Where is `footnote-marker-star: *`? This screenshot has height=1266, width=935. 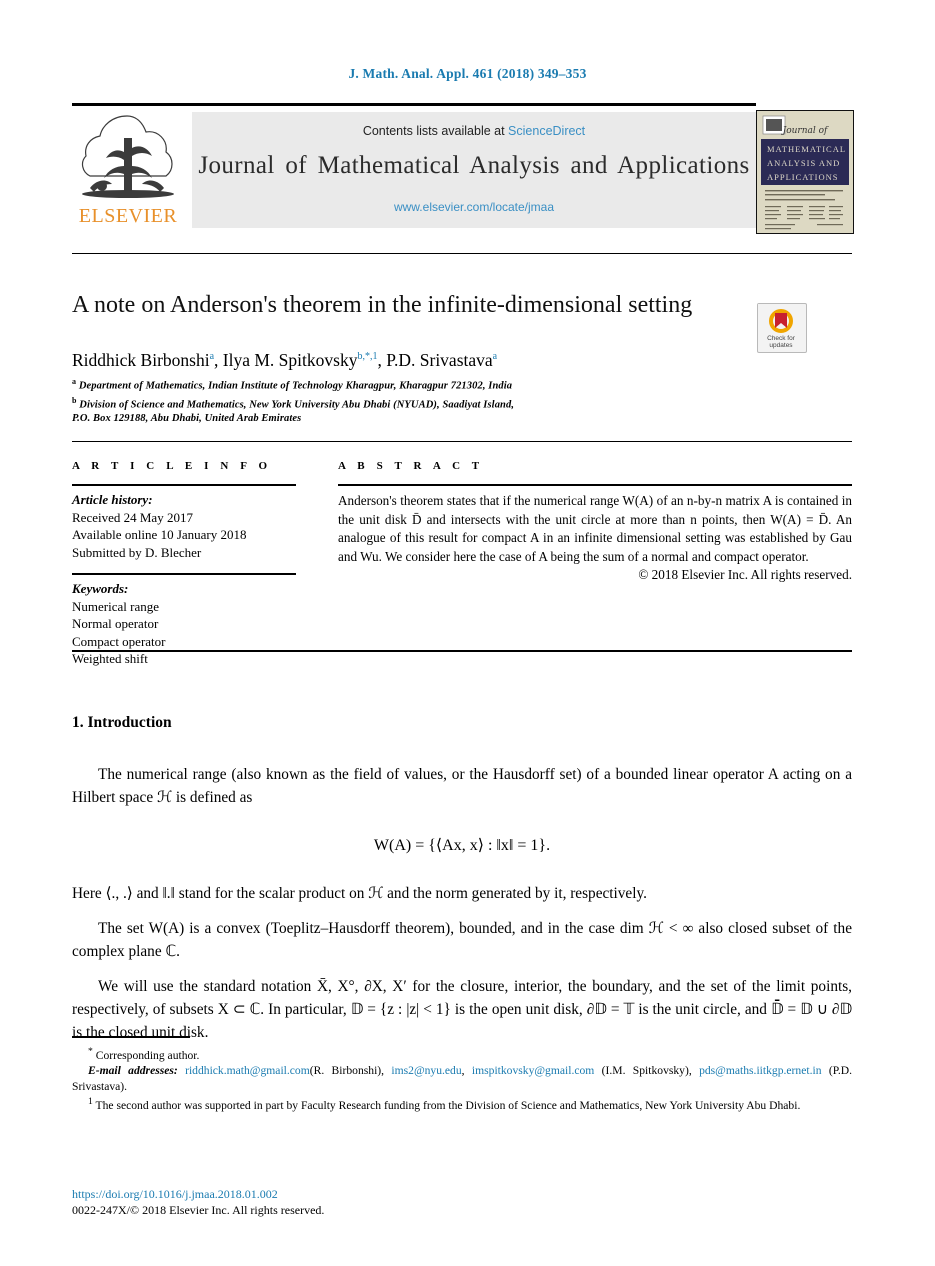 footnote-marker-star: * is located at coordinates (90, 1051).